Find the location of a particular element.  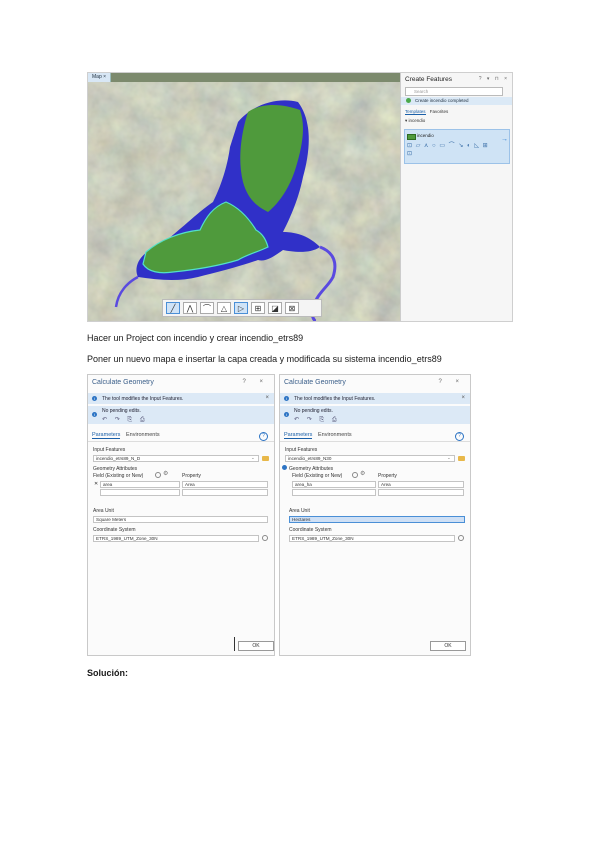

input-features-field: incendio_etrs89_N_D is located at coordinates (176, 458).